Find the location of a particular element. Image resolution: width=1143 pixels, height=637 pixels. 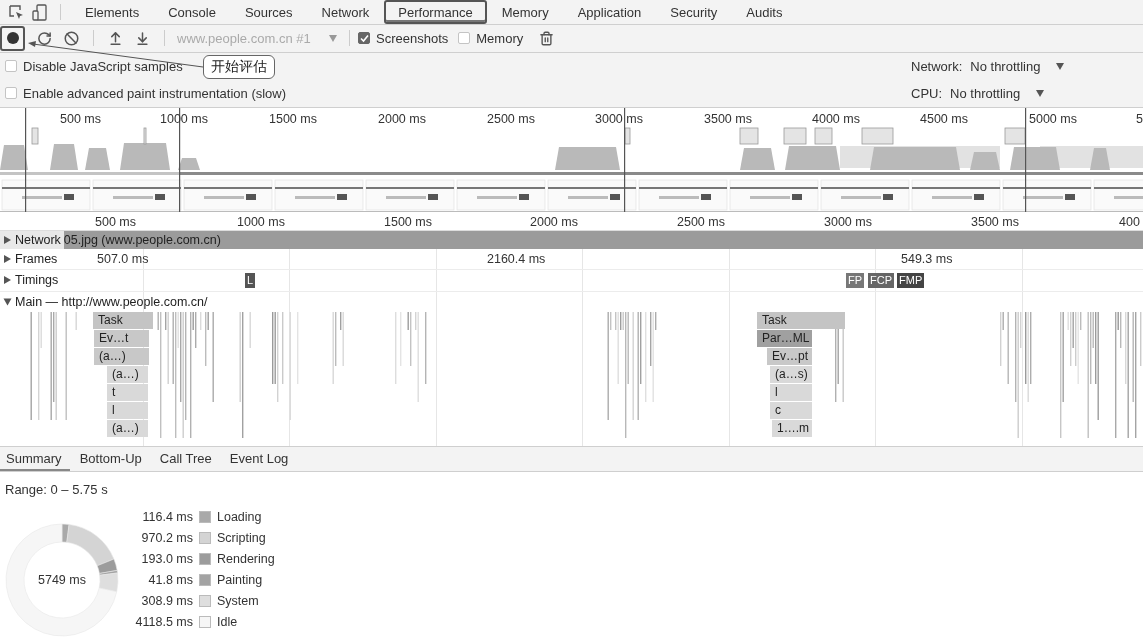

reload-icon is located at coordinates (44, 38).